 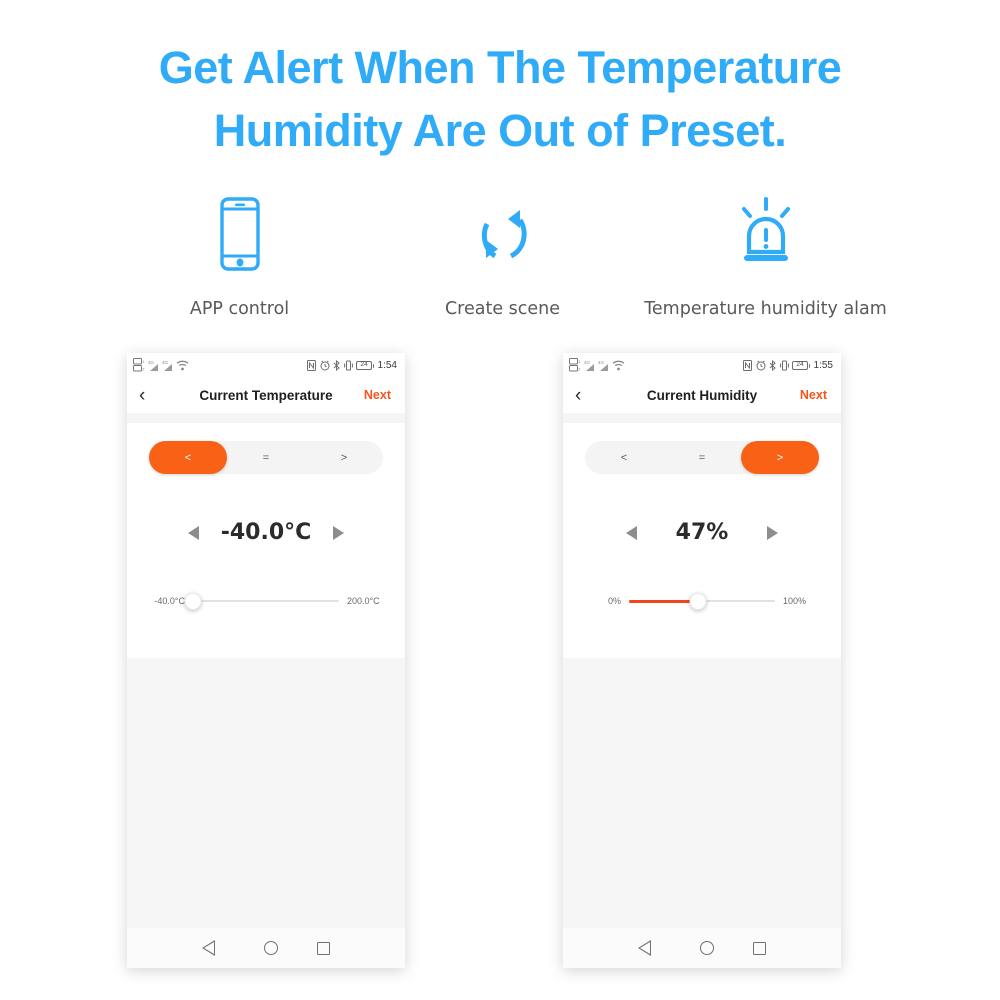 I want to click on control-card: < = > 47% 0% 100%, so click(x=702, y=540).